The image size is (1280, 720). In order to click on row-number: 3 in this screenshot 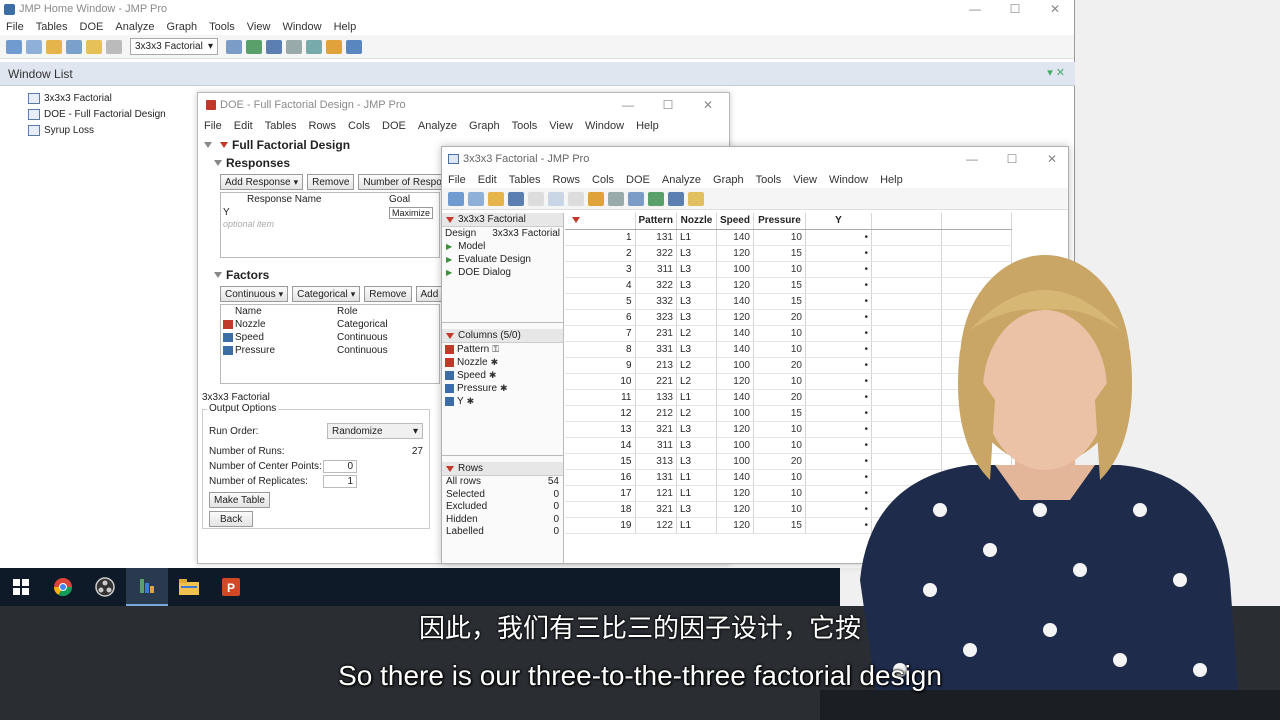, I will do `click(600, 269)`.